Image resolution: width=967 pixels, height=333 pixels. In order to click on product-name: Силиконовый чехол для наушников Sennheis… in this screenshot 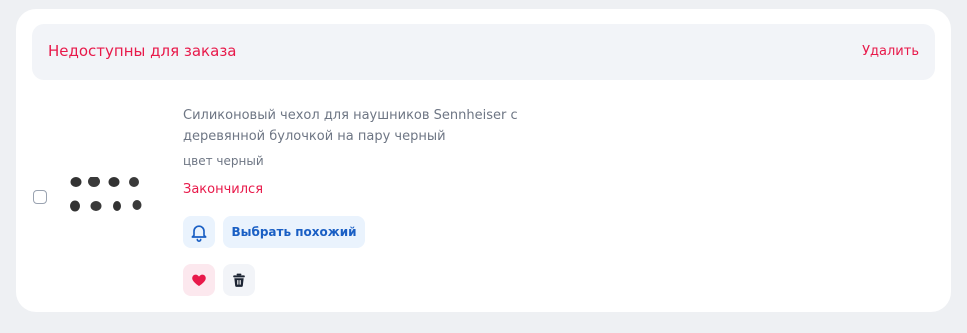, I will do `click(383, 126)`.